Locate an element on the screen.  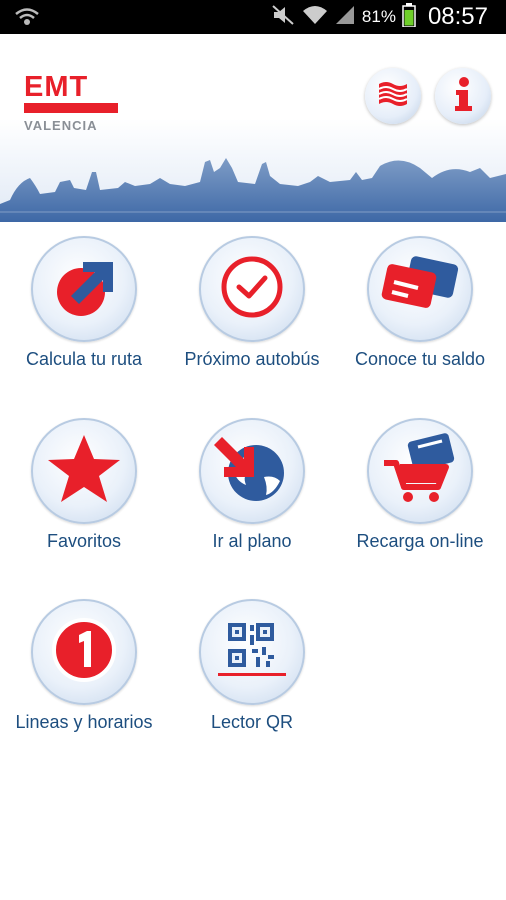
menu-item-proximo-autobus: Próximo autobús is located at coordinates (252, 303).